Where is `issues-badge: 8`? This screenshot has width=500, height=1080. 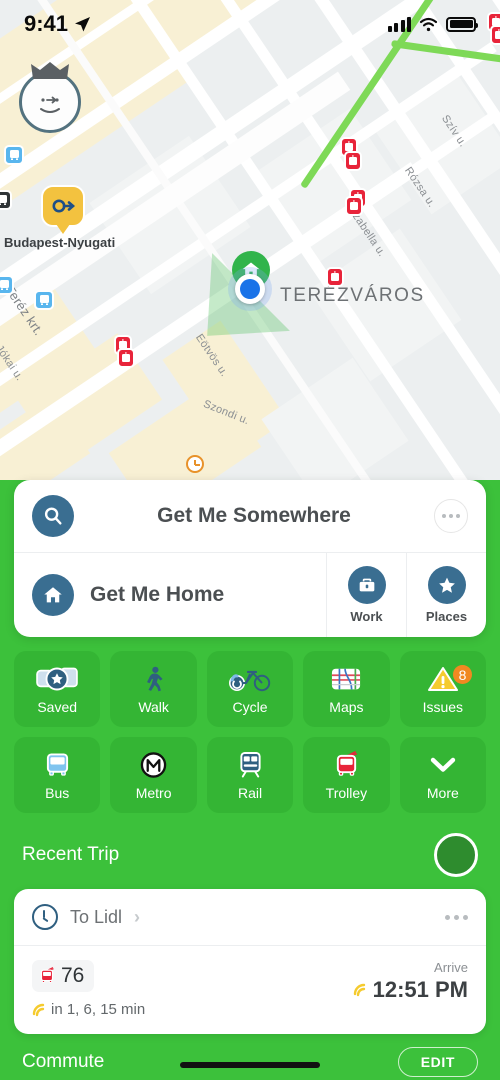
issues-badge: 8 is located at coordinates (463, 674).